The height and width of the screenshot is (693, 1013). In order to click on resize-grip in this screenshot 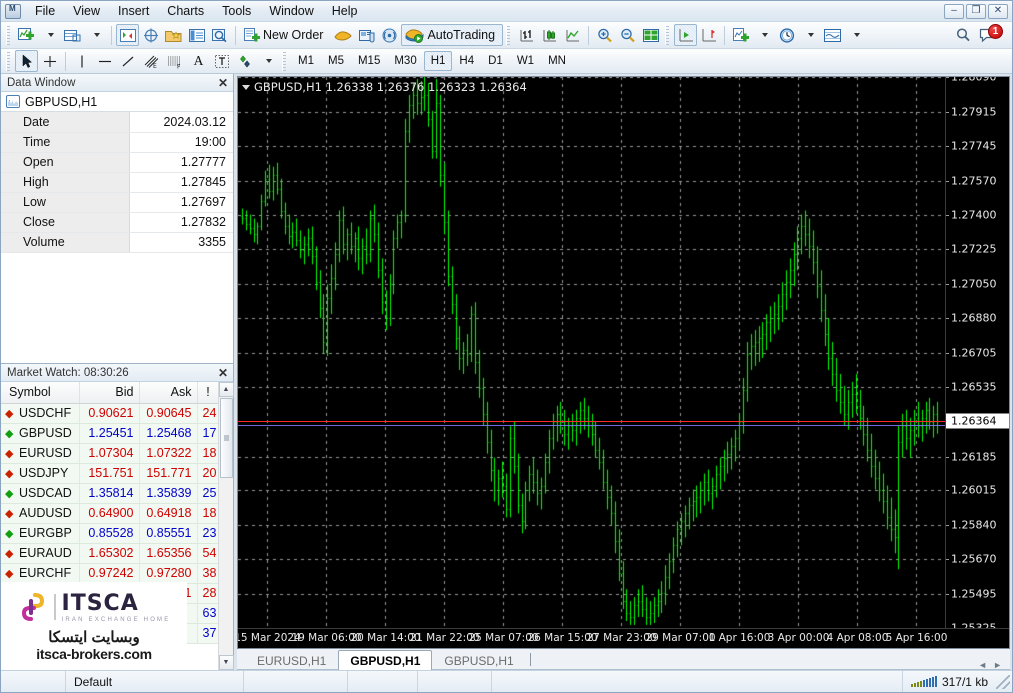, I will do `click(1003, 681)`.